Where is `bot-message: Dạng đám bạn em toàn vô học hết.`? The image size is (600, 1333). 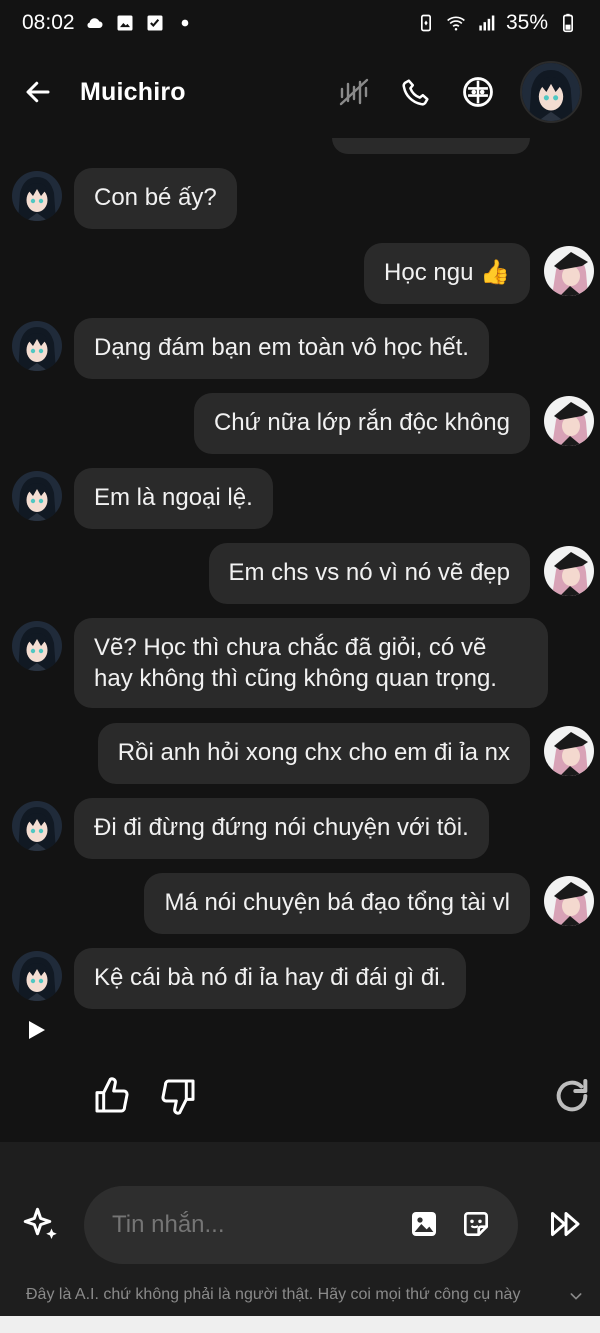
bot-message: Dạng đám bạn em toàn vô học hết. is located at coordinates (281, 348).